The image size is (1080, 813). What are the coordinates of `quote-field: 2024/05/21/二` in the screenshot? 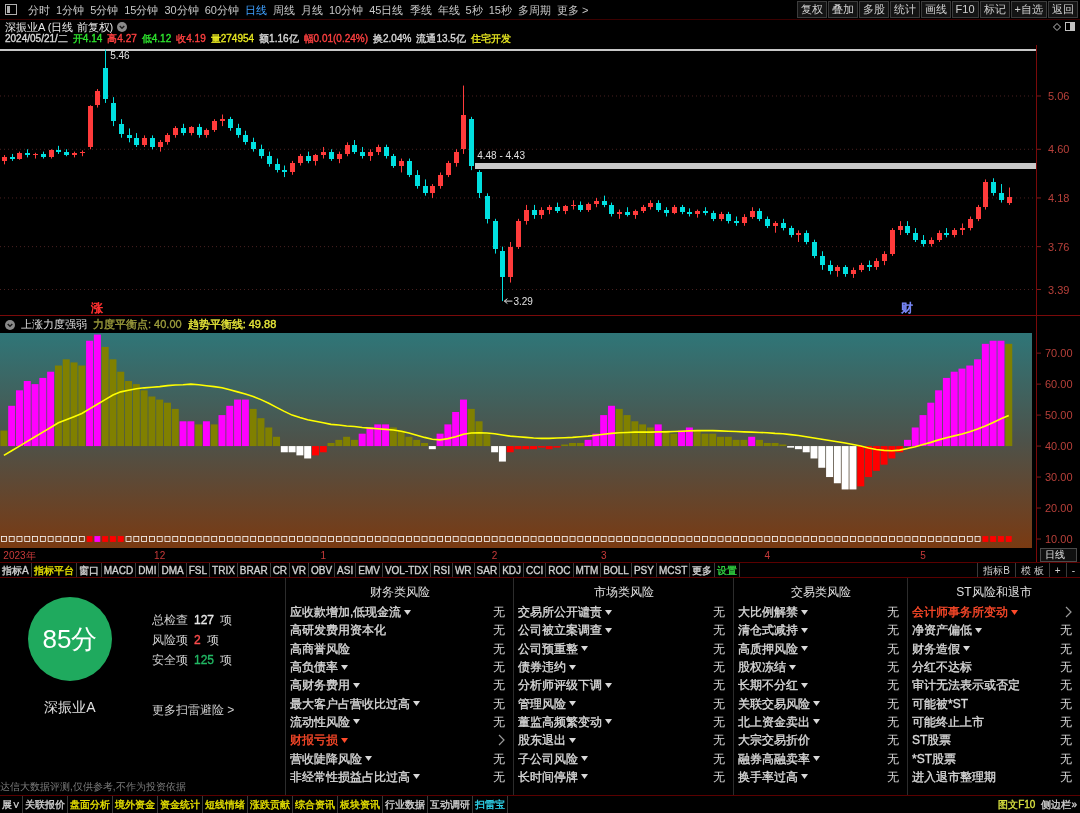 It's located at (36, 38).